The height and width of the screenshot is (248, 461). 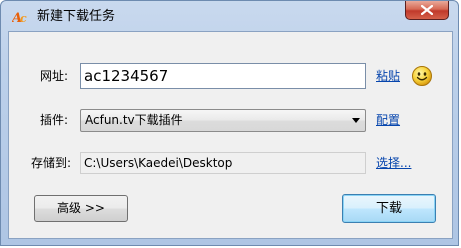 I want to click on acfun-logo-icon: A c, so click(x=20, y=17).